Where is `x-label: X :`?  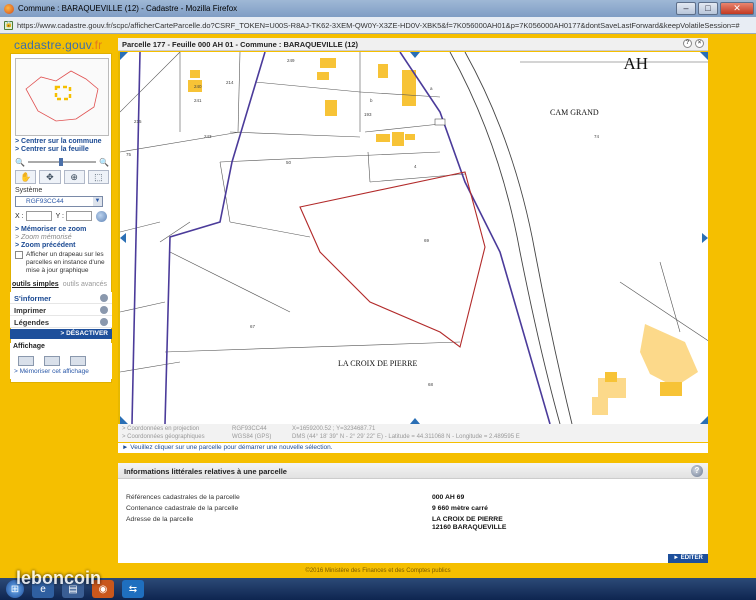 x-label: X : is located at coordinates (19, 216).